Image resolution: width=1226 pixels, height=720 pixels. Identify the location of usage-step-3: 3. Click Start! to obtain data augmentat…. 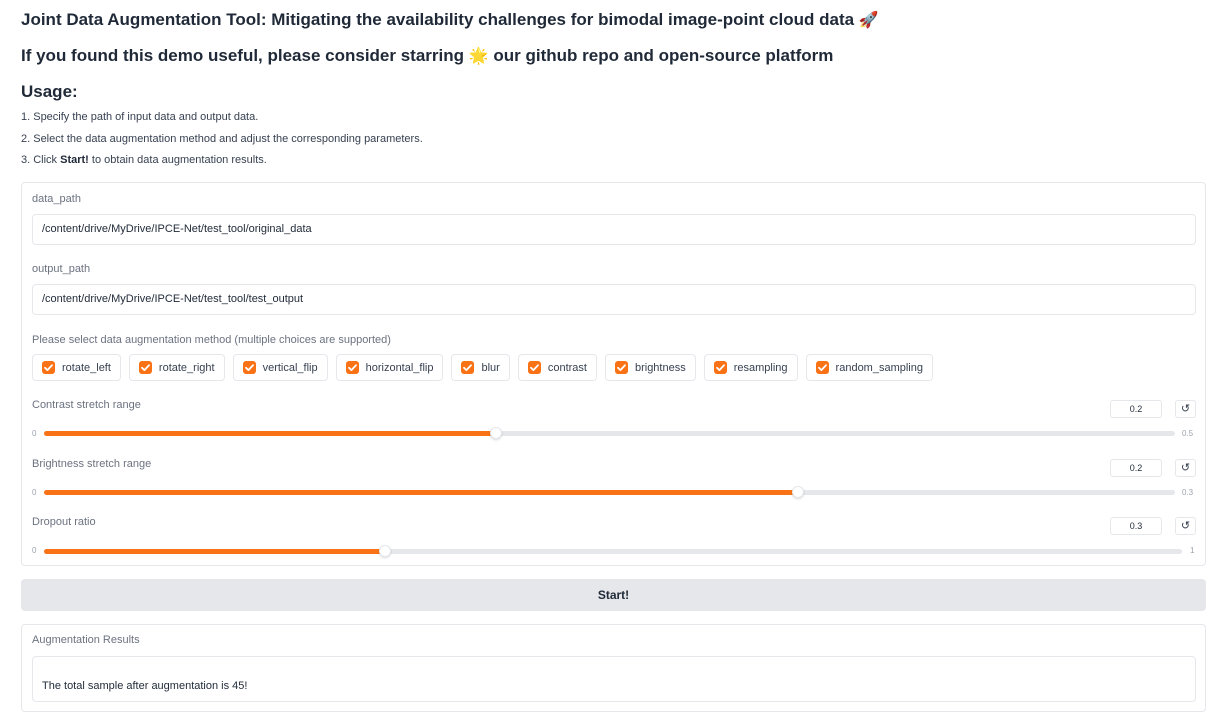
(222, 164).